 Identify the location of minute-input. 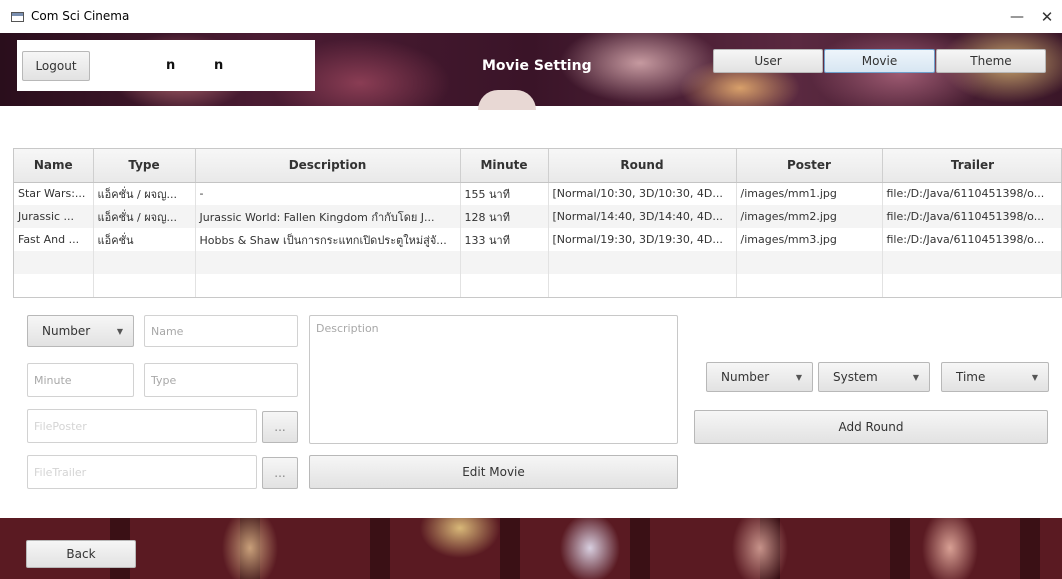
(80, 380).